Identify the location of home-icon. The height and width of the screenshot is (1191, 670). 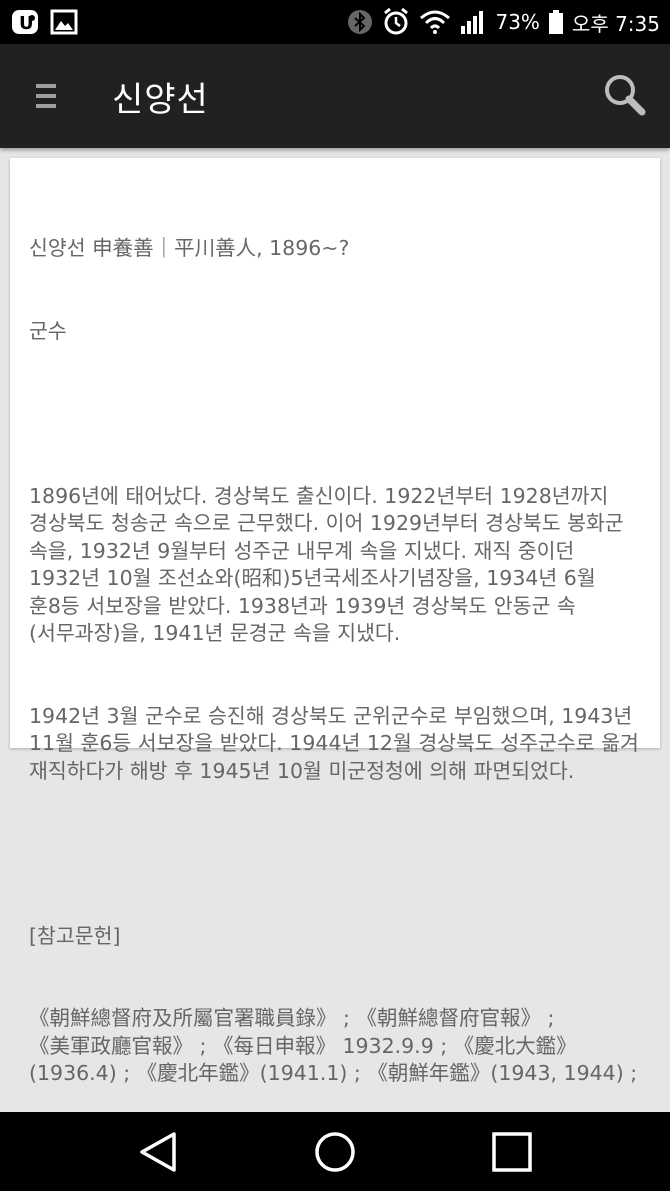
(335, 1152).